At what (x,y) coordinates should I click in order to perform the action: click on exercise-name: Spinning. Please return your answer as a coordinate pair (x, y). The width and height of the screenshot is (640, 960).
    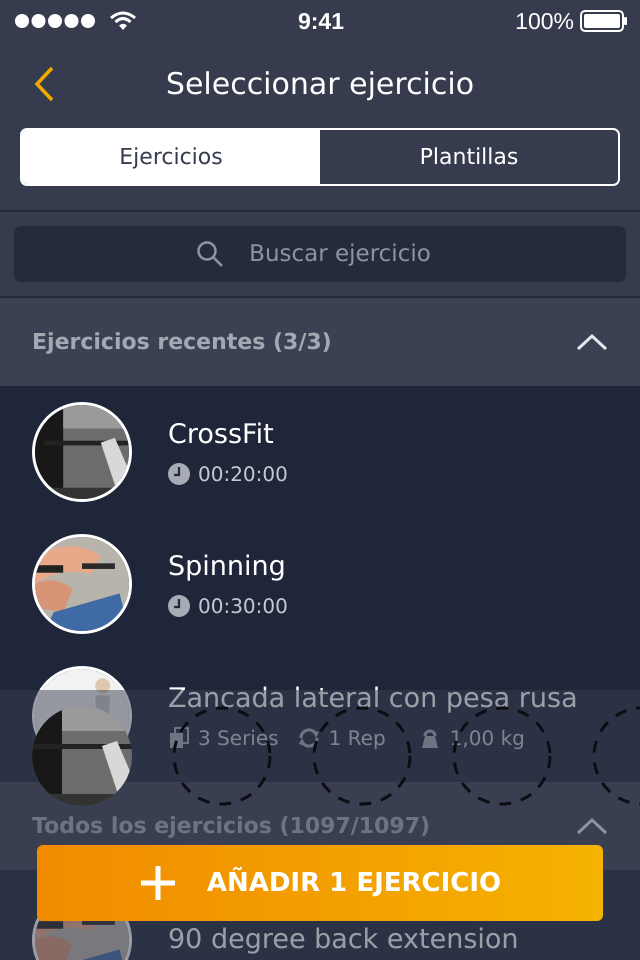
    Looking at the image, I should click on (227, 566).